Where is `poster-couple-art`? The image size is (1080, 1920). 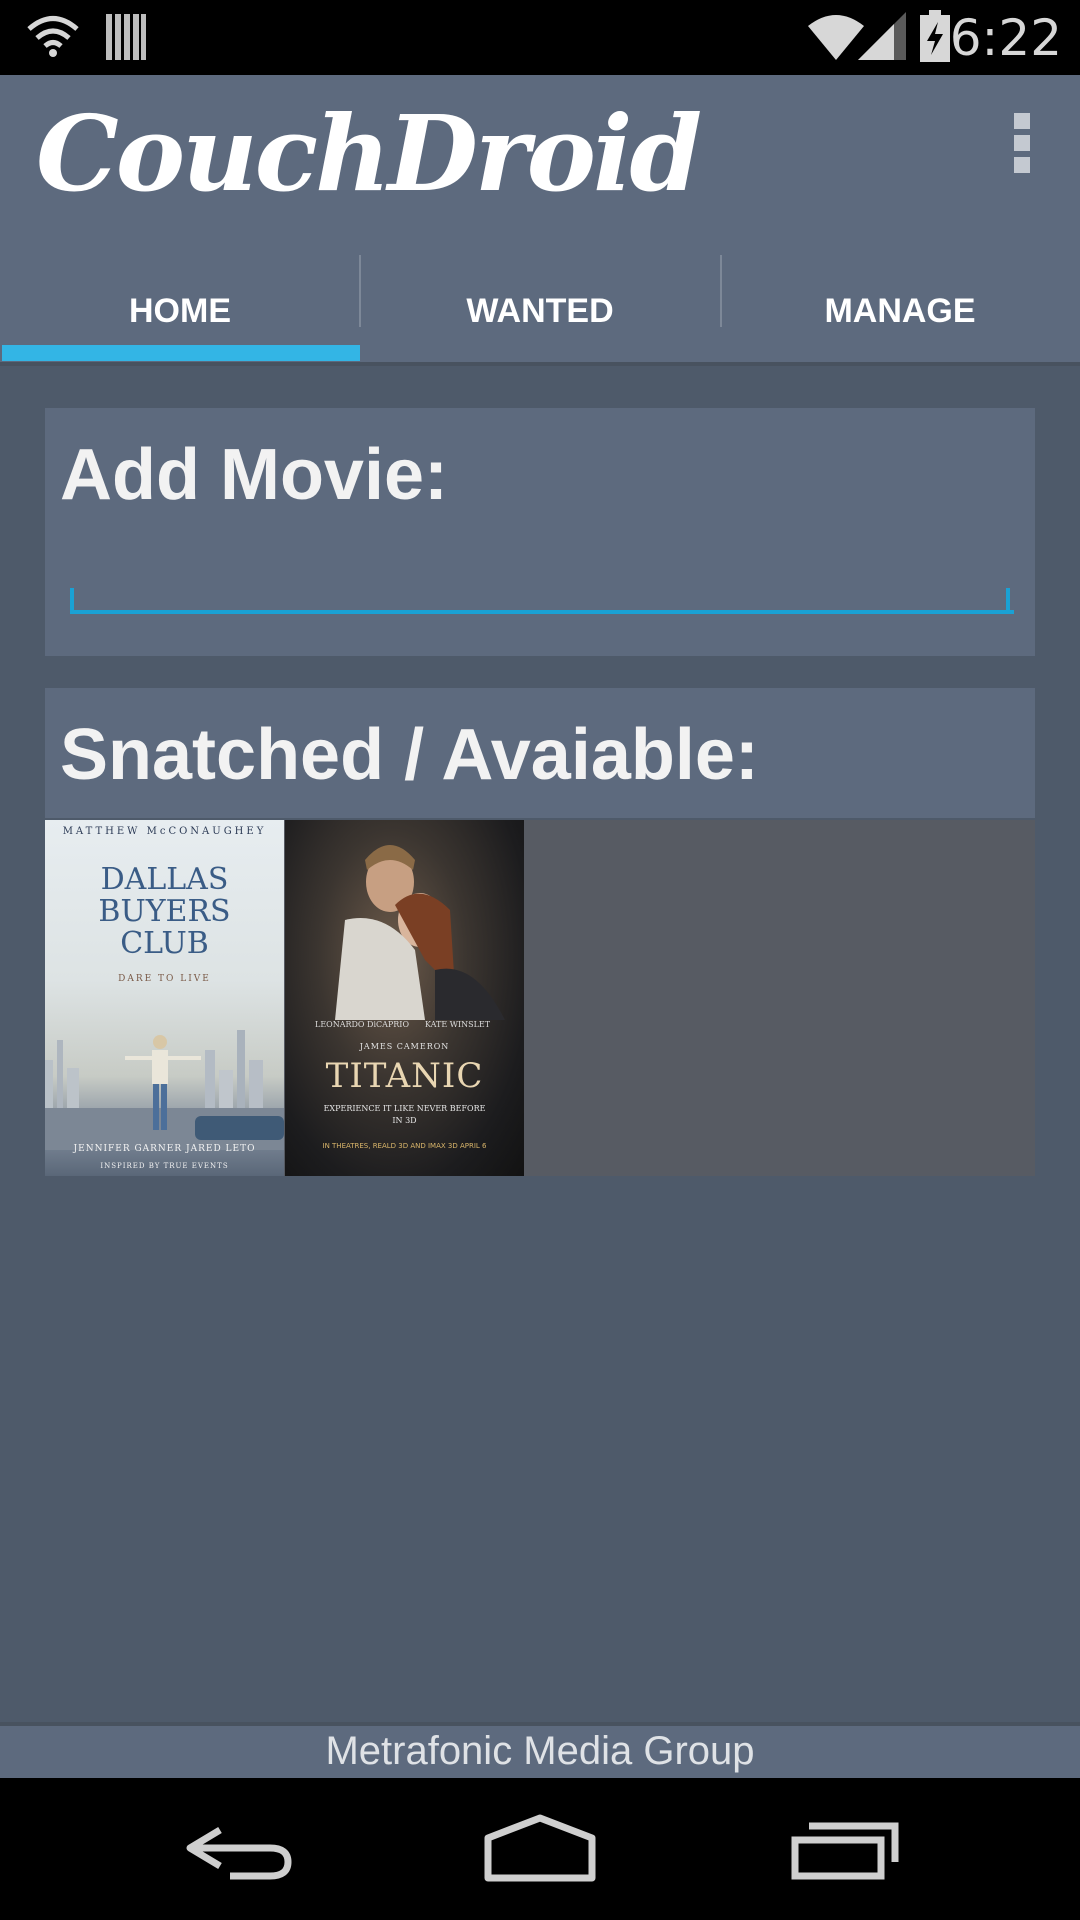 poster-couple-art is located at coordinates (420, 932).